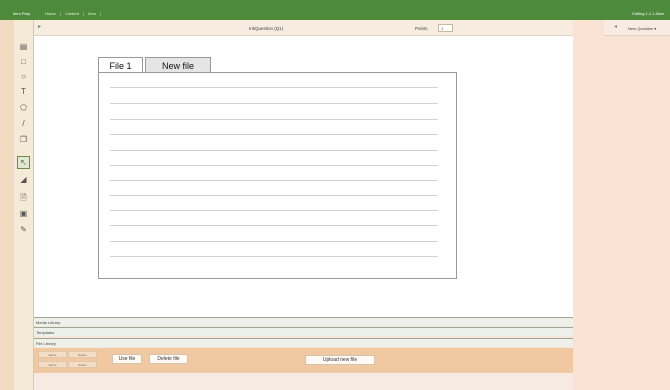 The width and height of the screenshot is (670, 390). Describe the element at coordinates (178, 65) in the screenshot. I see `tab-new-file: New file` at that location.